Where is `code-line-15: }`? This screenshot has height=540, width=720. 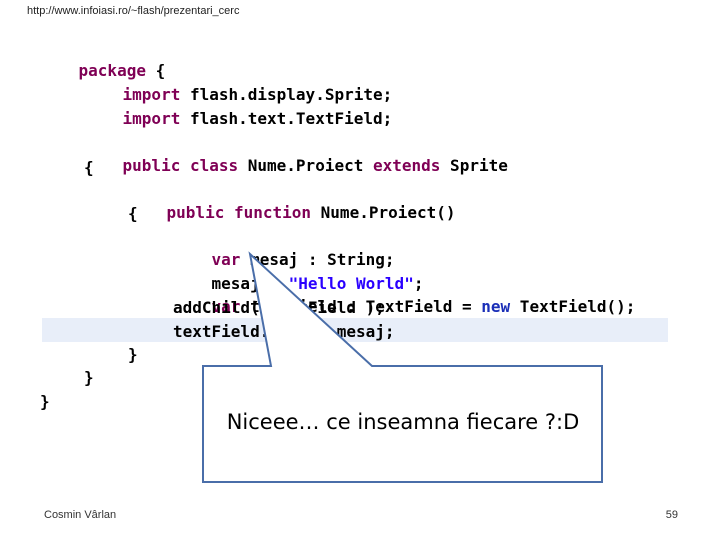
code-line-15: } is located at coordinates (45, 401).